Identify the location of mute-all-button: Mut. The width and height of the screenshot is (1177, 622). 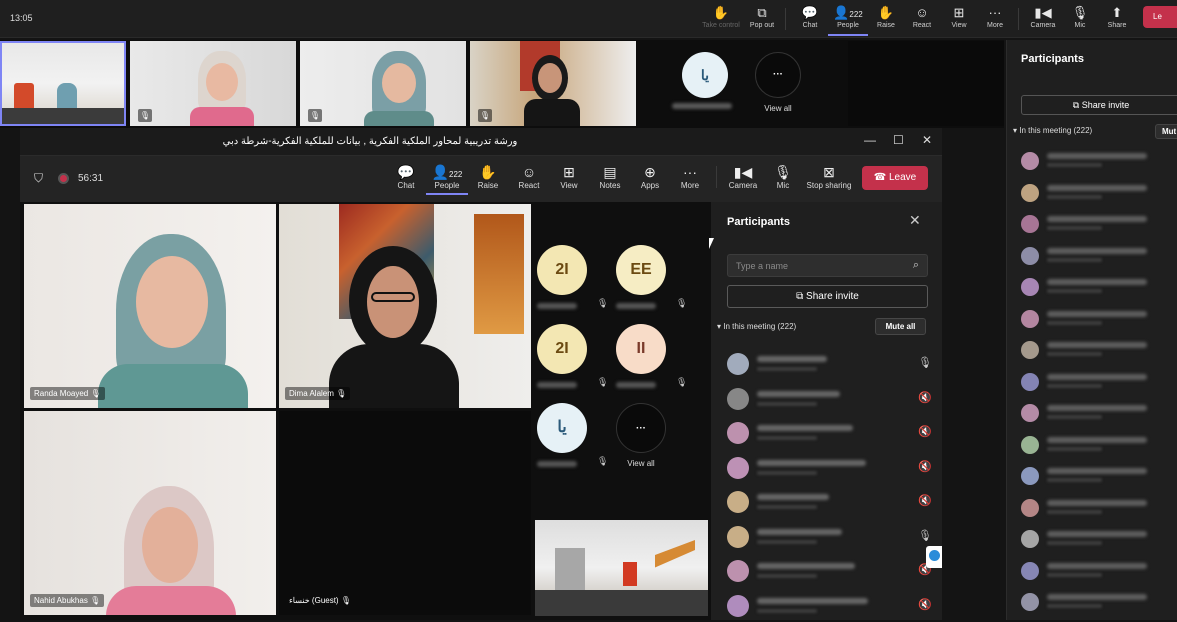
(1166, 131).